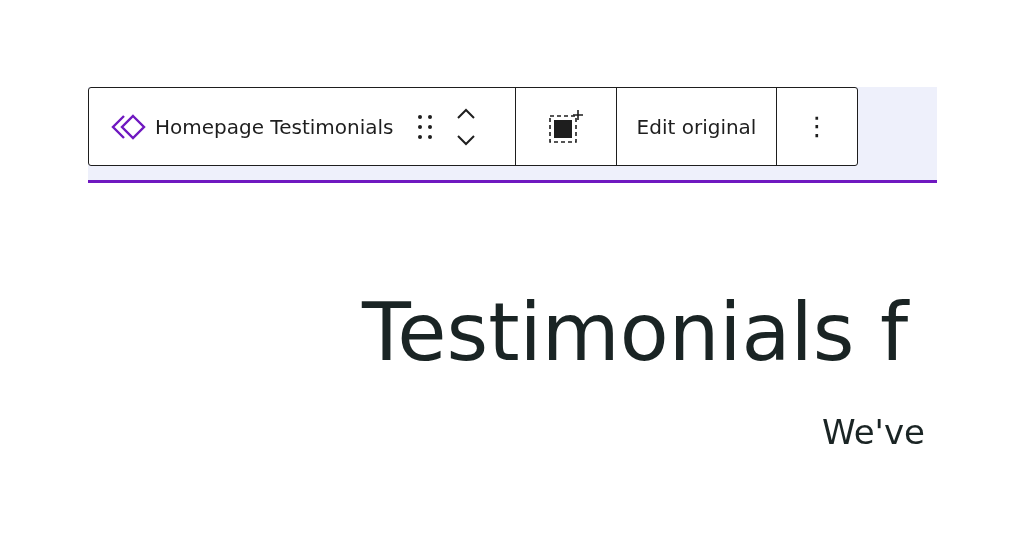 This screenshot has height=542, width=1024. What do you see at coordinates (465, 113) in the screenshot?
I see `move-up-icon` at bounding box center [465, 113].